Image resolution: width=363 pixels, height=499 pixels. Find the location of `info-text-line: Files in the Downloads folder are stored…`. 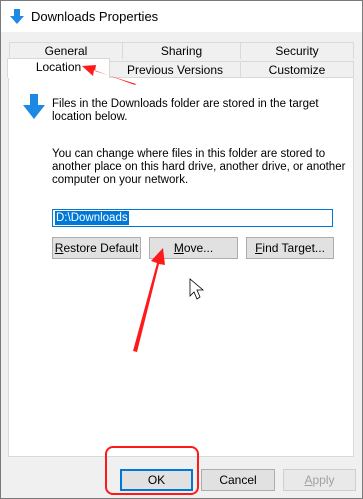

info-text-line: Files in the Downloads folder are stored… is located at coordinates (185, 104).